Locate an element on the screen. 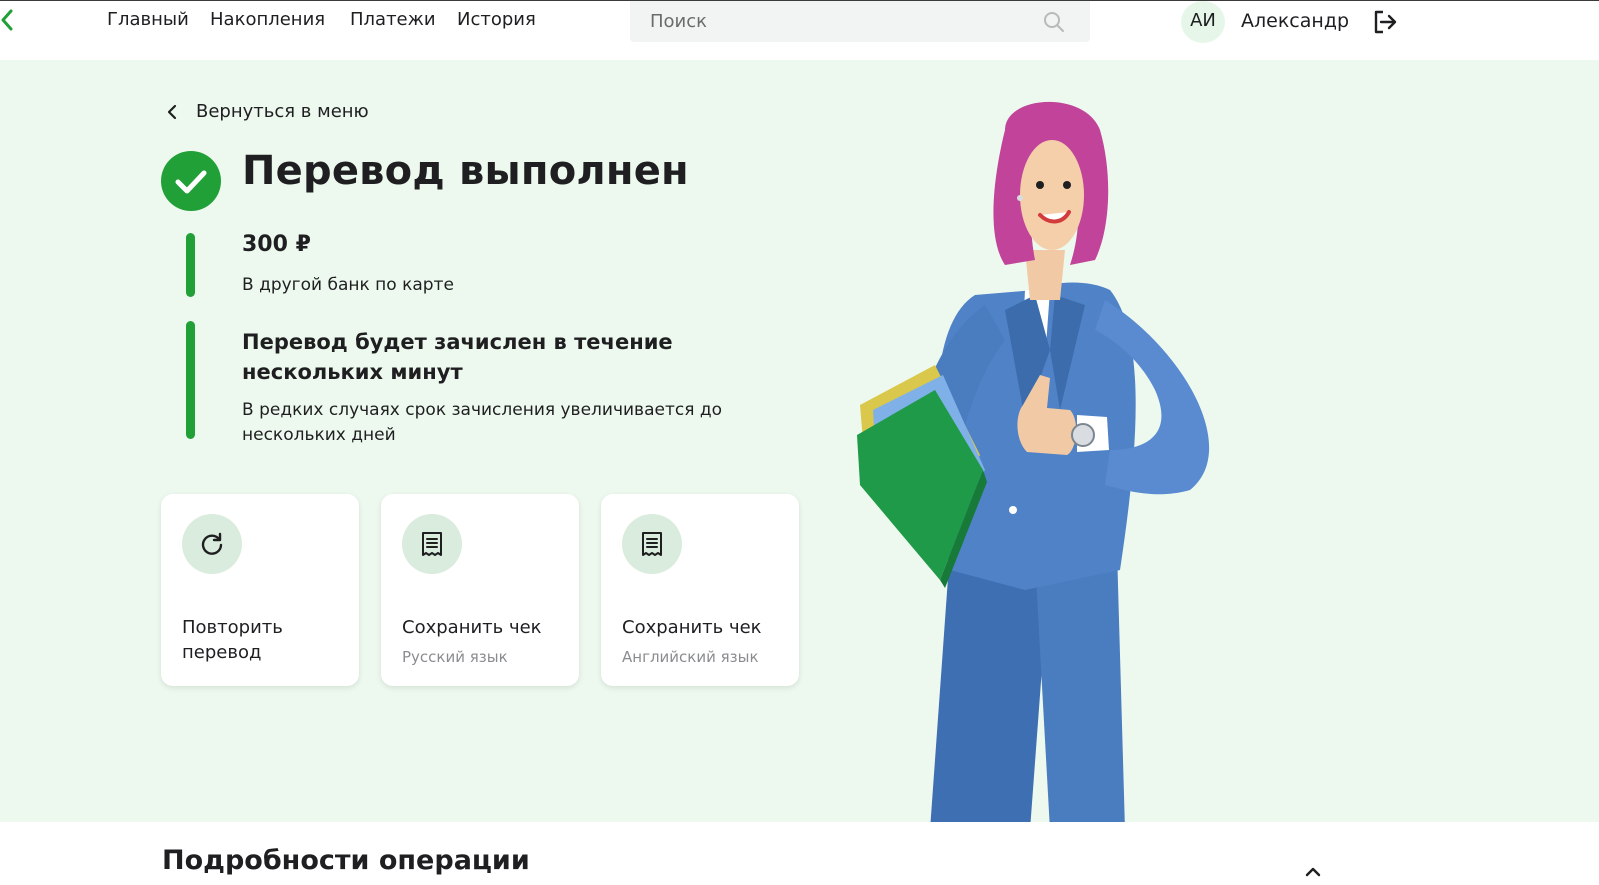  search-input is located at coordinates (840, 21).